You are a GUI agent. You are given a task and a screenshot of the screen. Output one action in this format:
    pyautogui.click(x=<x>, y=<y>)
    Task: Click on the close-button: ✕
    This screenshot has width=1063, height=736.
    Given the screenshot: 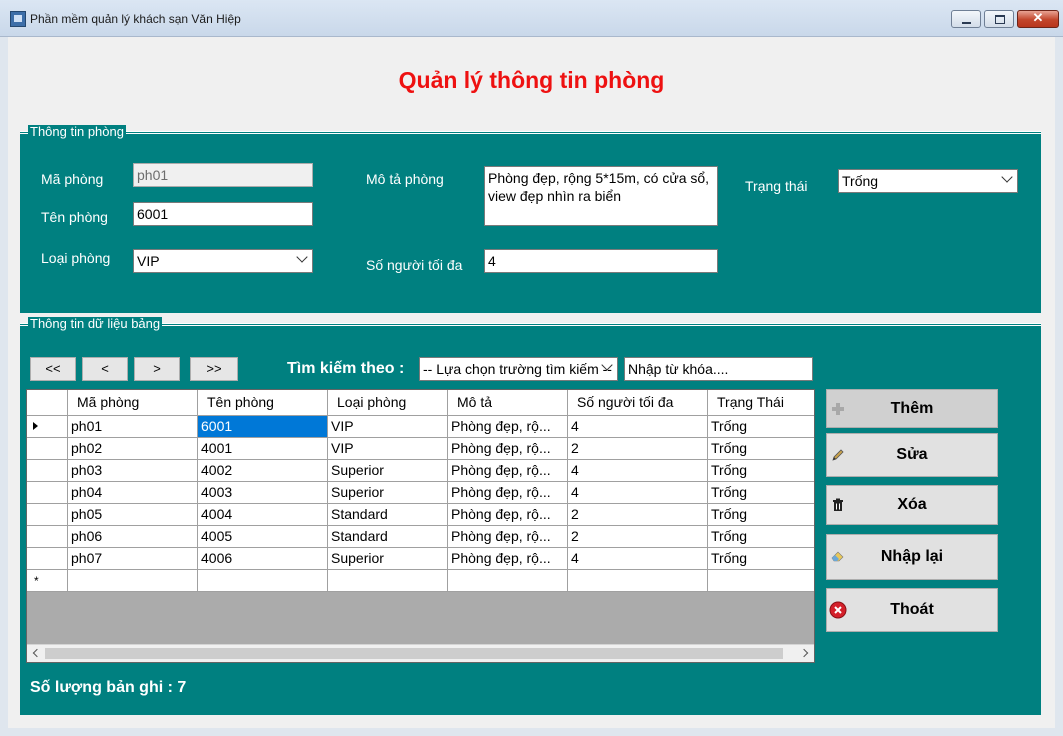 What is the action you would take?
    pyautogui.click(x=1038, y=19)
    